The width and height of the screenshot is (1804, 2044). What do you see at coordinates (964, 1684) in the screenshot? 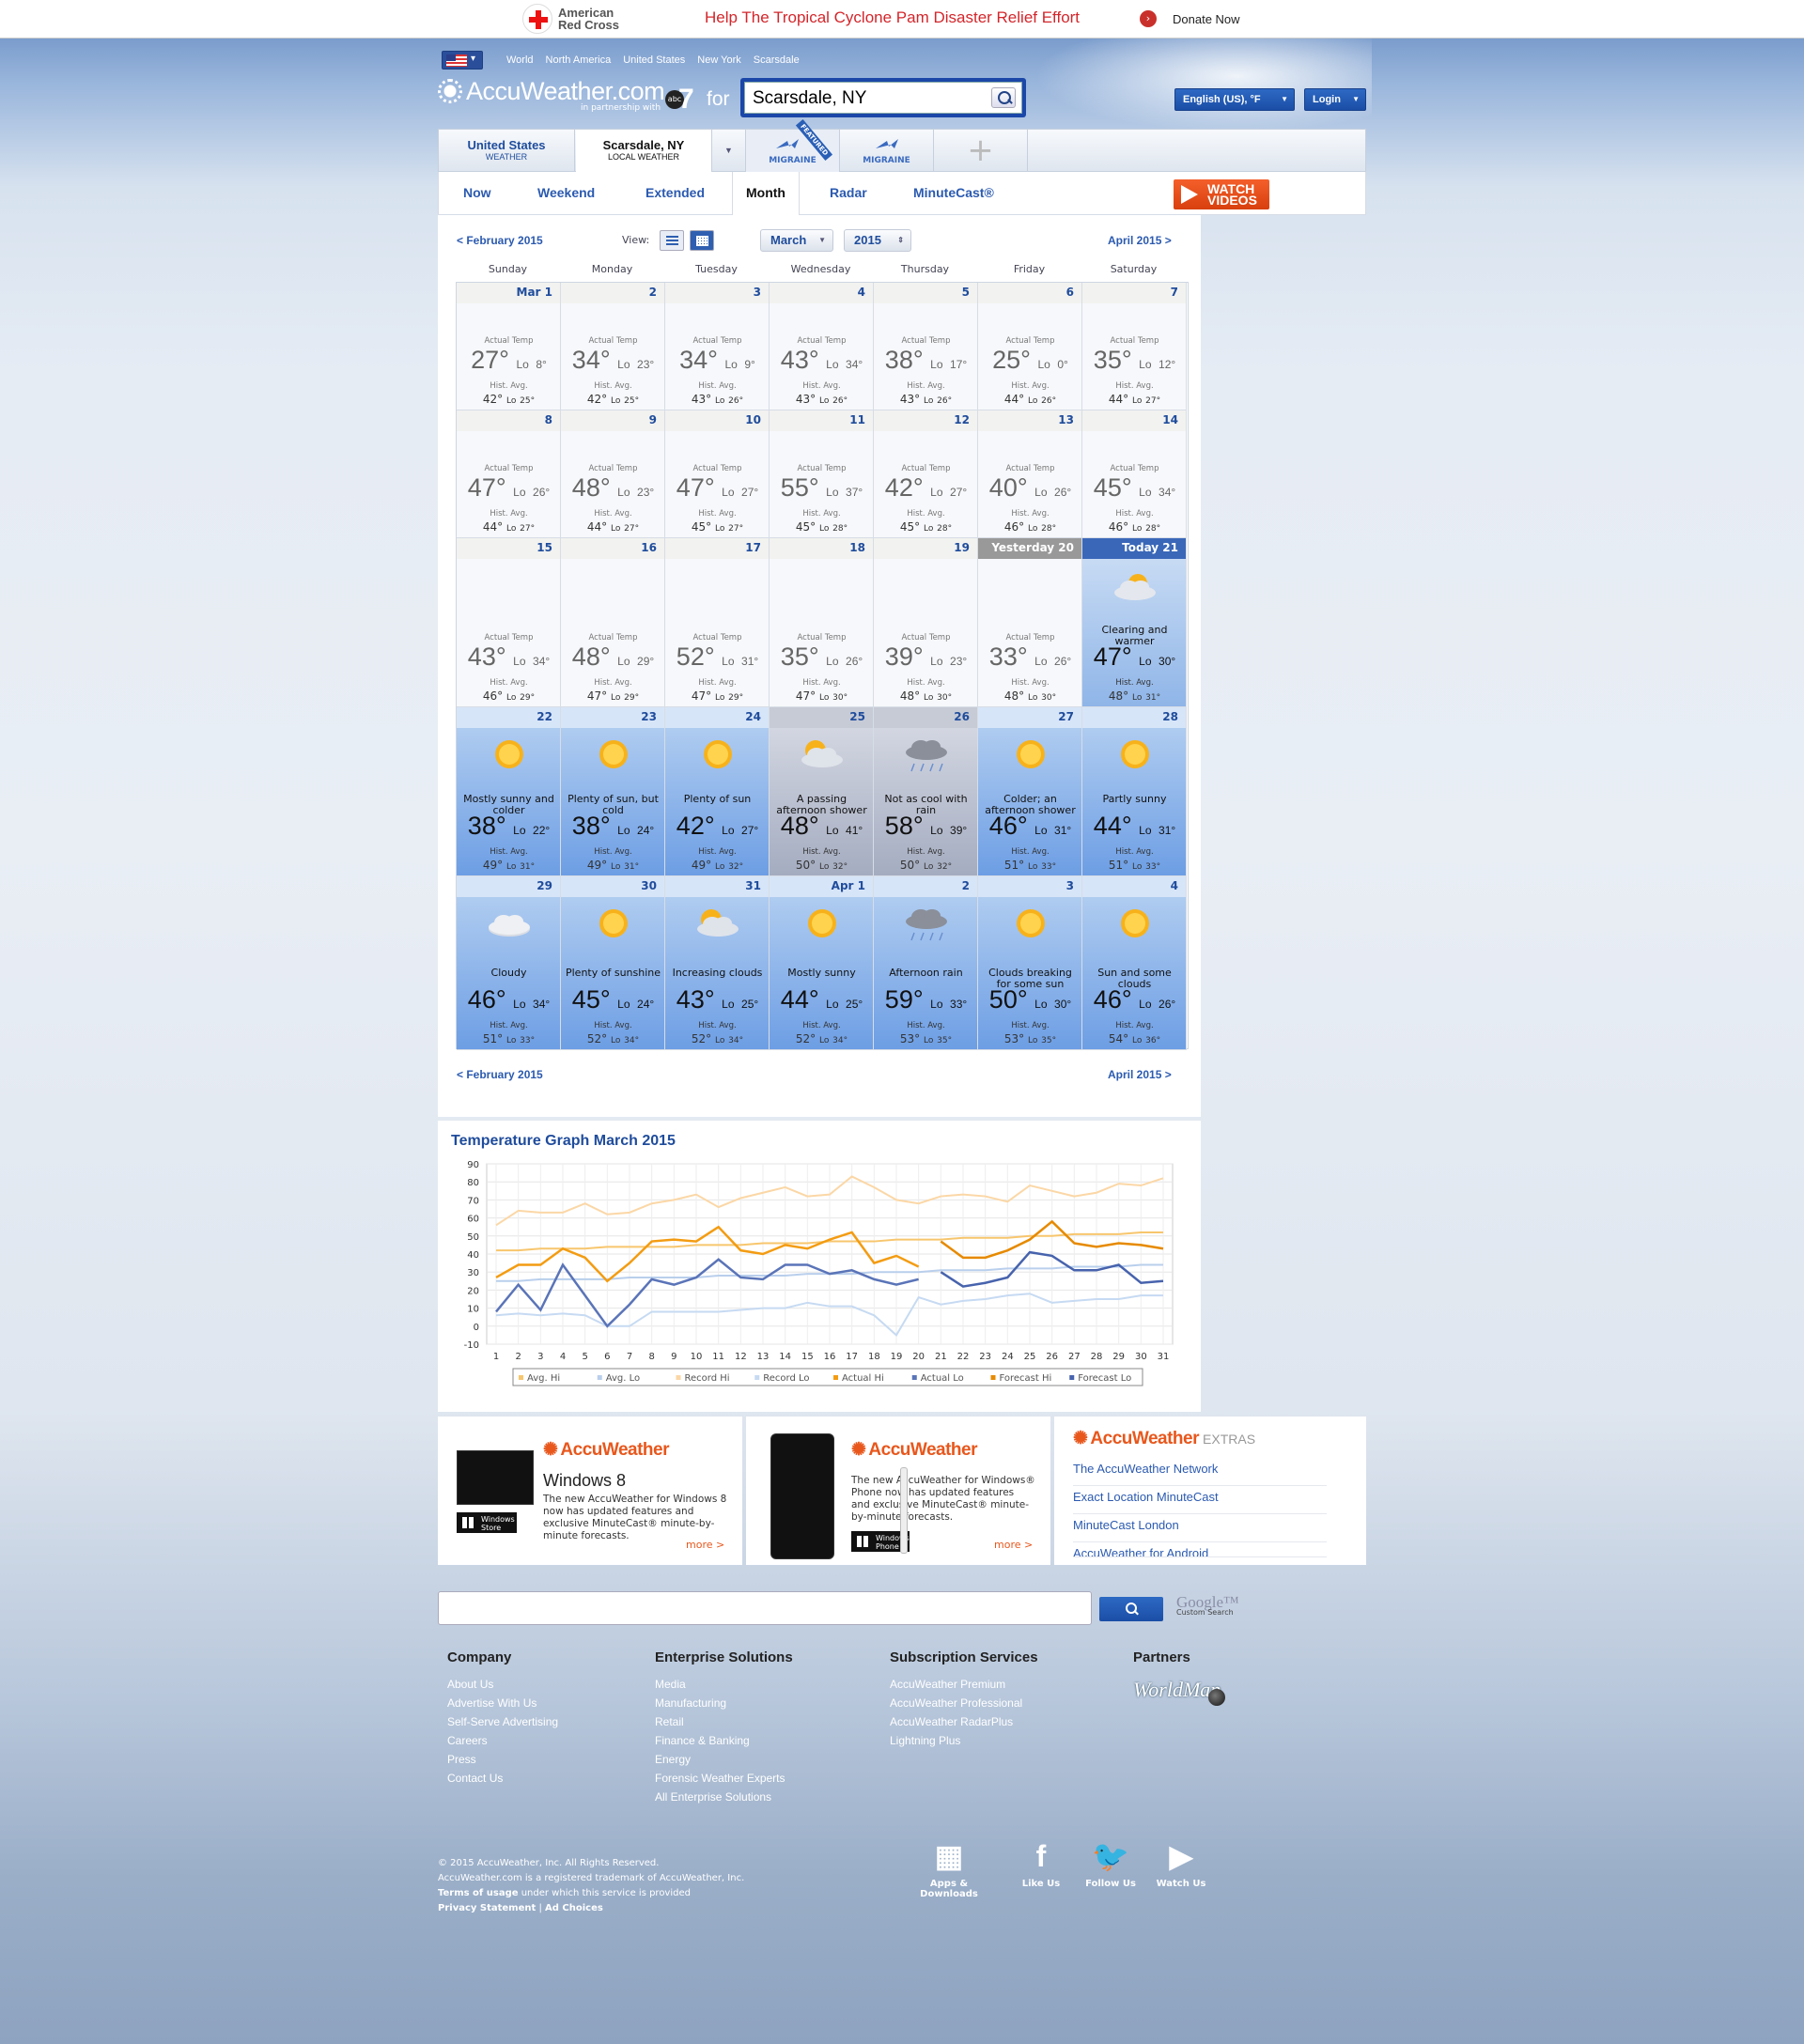
I see `footer-link: AccuWeather Premium` at bounding box center [964, 1684].